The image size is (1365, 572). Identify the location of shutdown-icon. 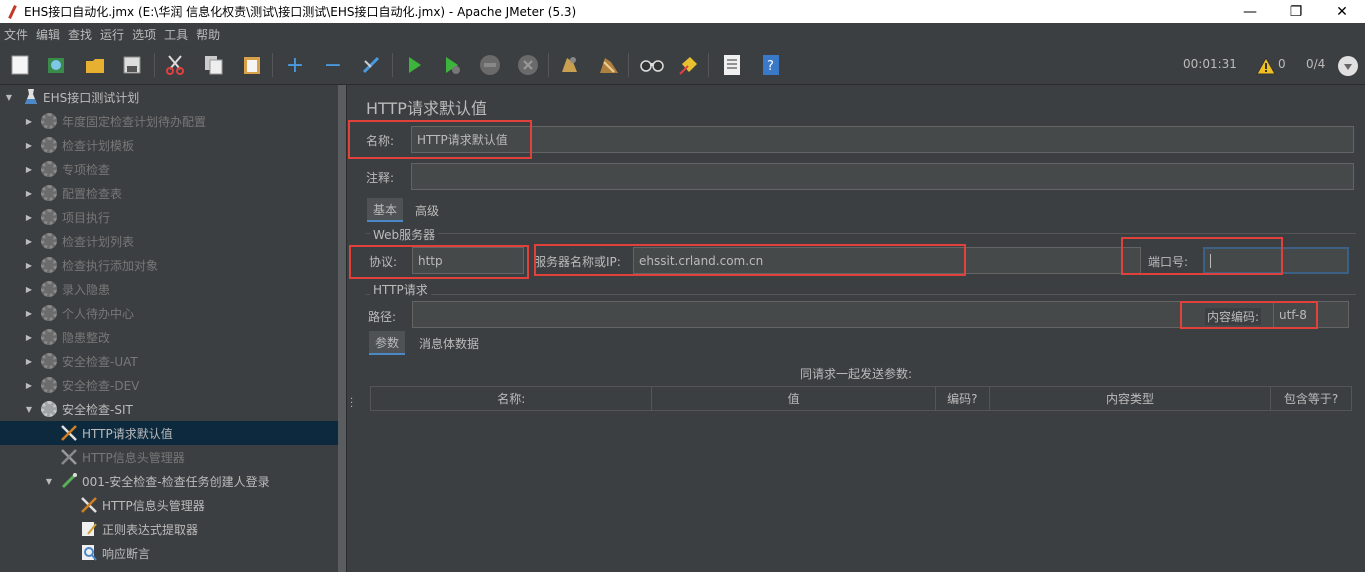
(528, 65).